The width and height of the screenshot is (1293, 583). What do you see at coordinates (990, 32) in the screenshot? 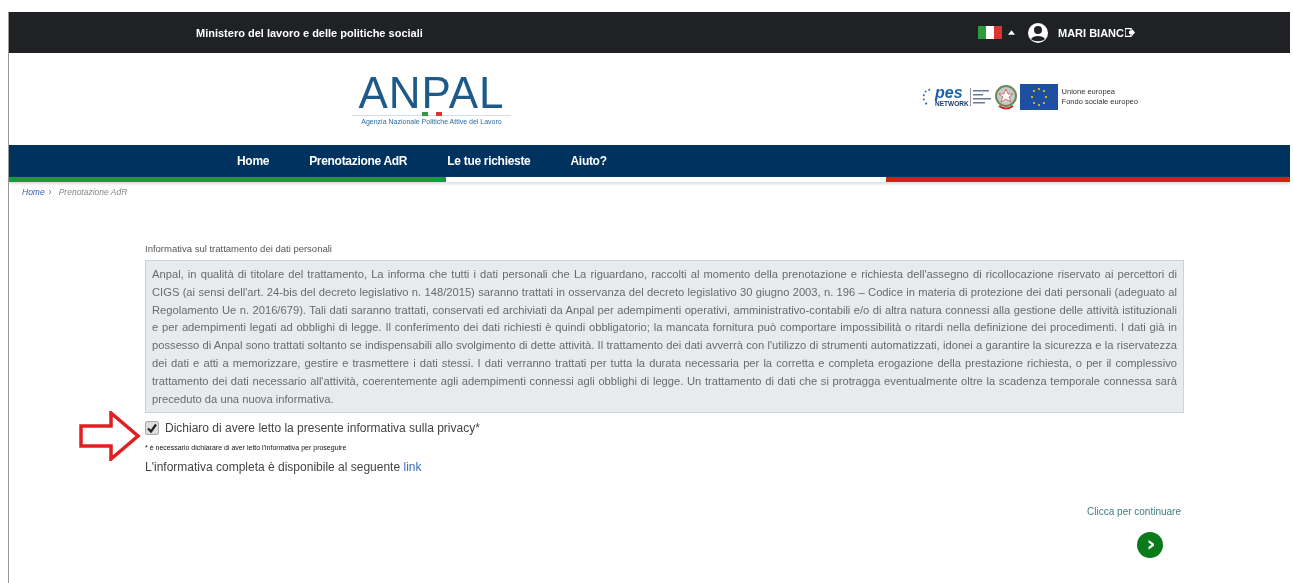
I see `flag-icon` at bounding box center [990, 32].